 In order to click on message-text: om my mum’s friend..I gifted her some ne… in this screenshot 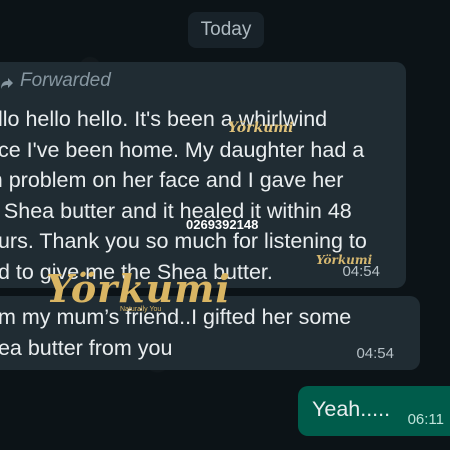, I will do `click(176, 332)`.